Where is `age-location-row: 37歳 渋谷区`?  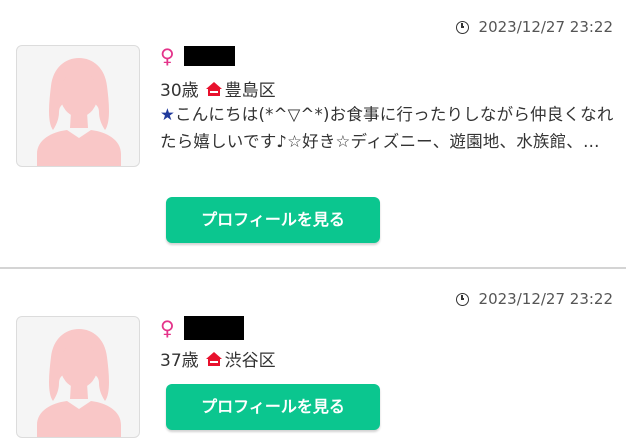 age-location-row: 37歳 渋谷区 is located at coordinates (218, 358).